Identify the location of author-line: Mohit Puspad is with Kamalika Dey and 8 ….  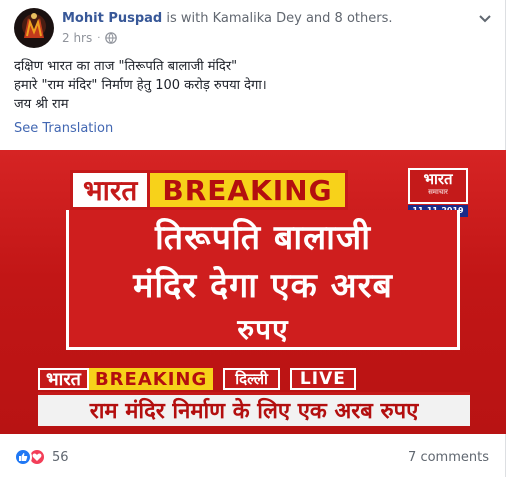
(227, 18).